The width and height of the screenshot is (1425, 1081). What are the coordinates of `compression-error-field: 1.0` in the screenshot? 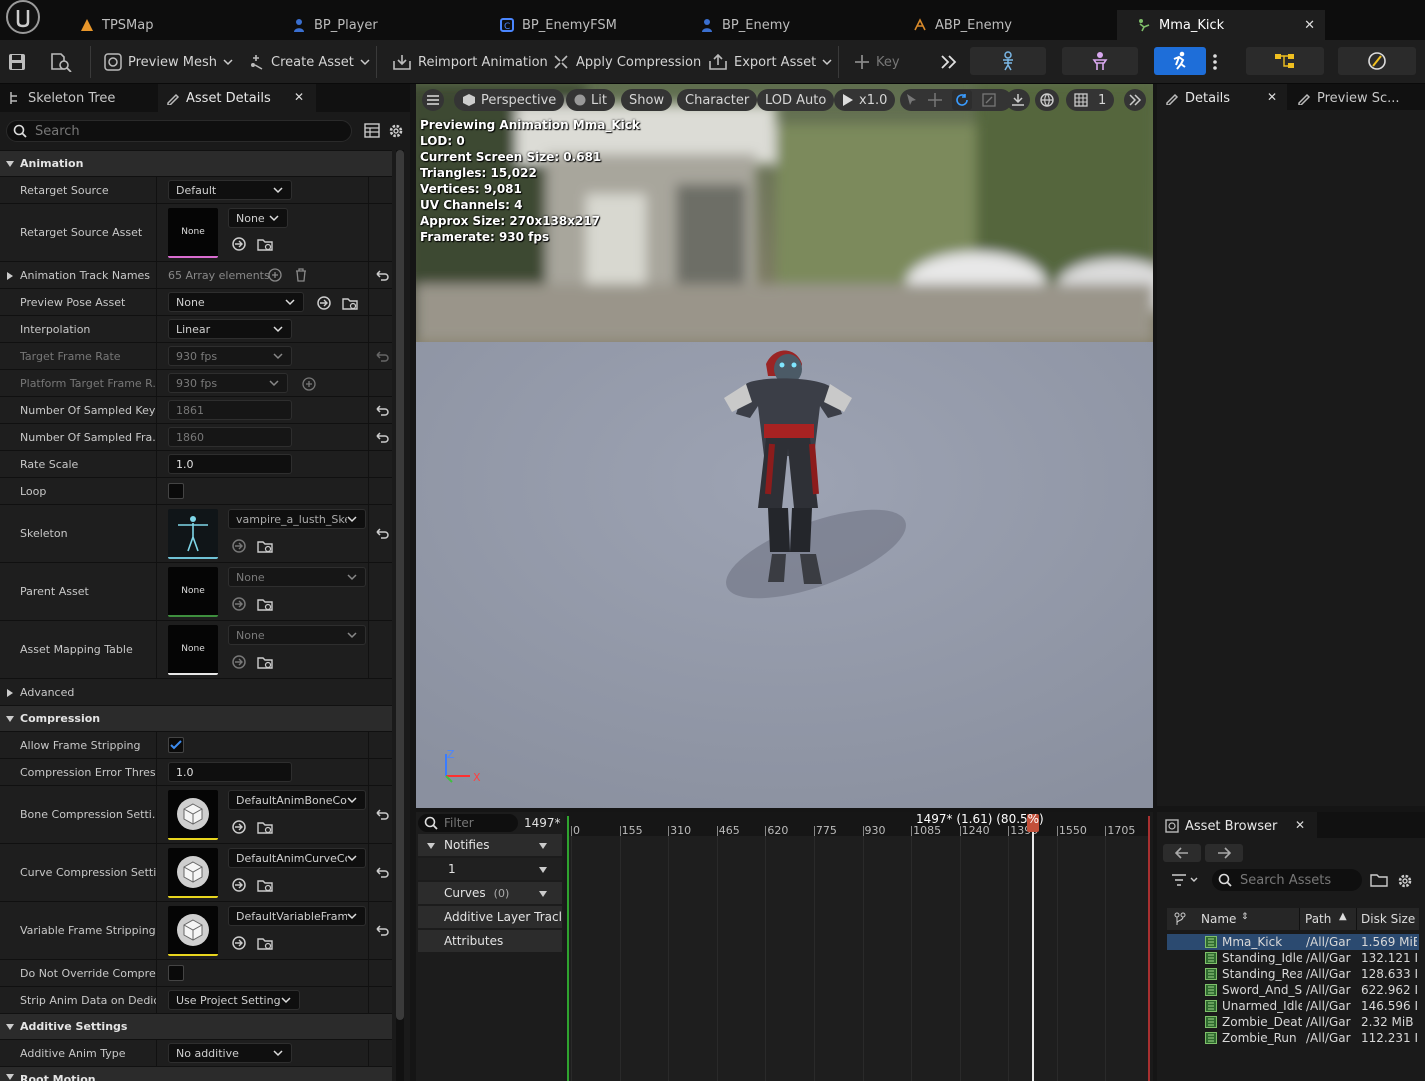 It's located at (230, 772).